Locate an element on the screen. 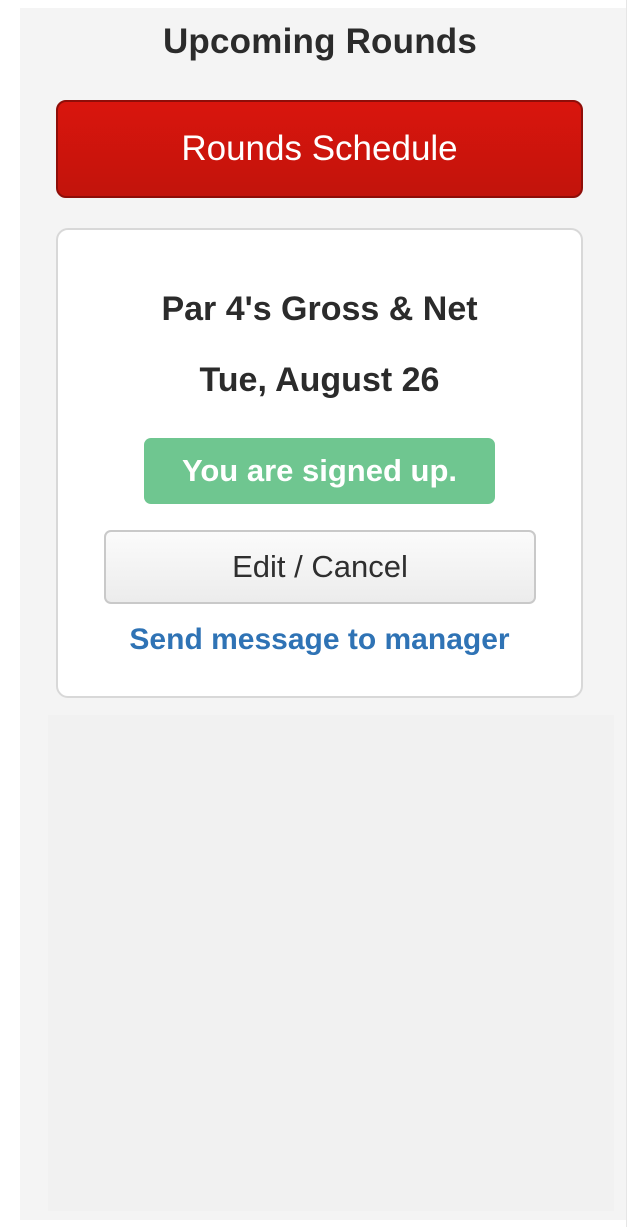 The height and width of the screenshot is (1227, 636). edit-cancel-button: Edit / Cancel is located at coordinates (320, 567).